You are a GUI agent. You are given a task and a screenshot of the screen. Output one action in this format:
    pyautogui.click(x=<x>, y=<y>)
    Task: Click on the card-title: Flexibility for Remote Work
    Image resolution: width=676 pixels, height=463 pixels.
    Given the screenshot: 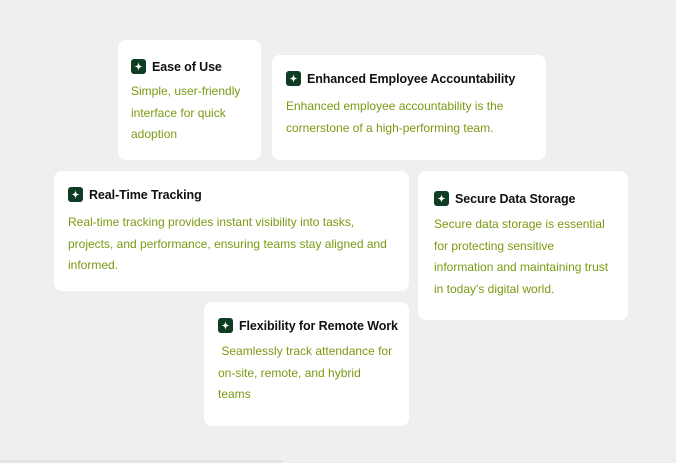 What is the action you would take?
    pyautogui.click(x=318, y=325)
    